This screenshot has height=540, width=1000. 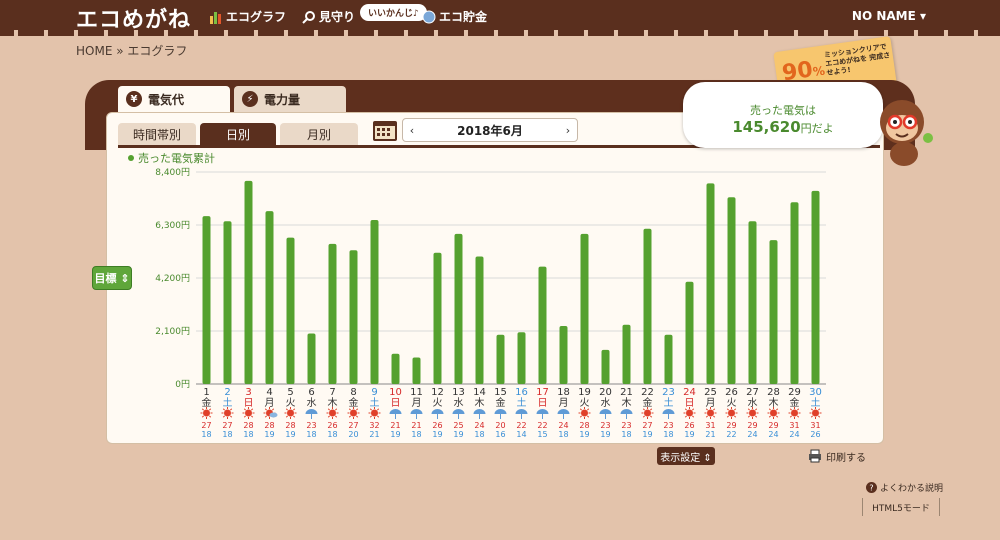 What do you see at coordinates (815, 456) in the screenshot?
I see `printer-icon` at bounding box center [815, 456].